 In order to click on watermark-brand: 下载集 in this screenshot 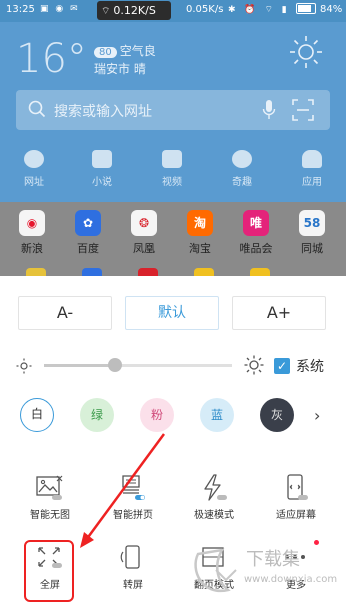, I will do `click(273, 559)`.